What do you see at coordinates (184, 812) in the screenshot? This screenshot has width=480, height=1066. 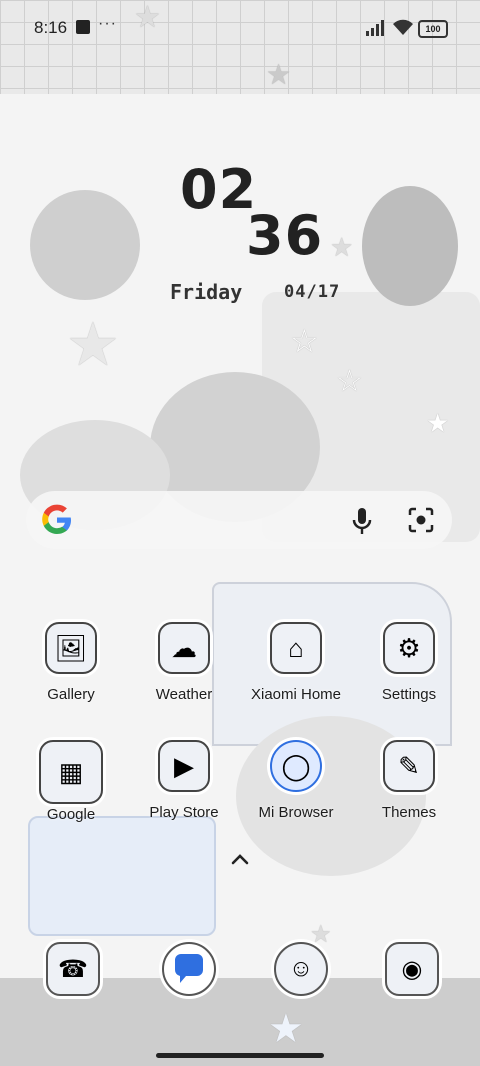 I see `app-label: Play Store` at bounding box center [184, 812].